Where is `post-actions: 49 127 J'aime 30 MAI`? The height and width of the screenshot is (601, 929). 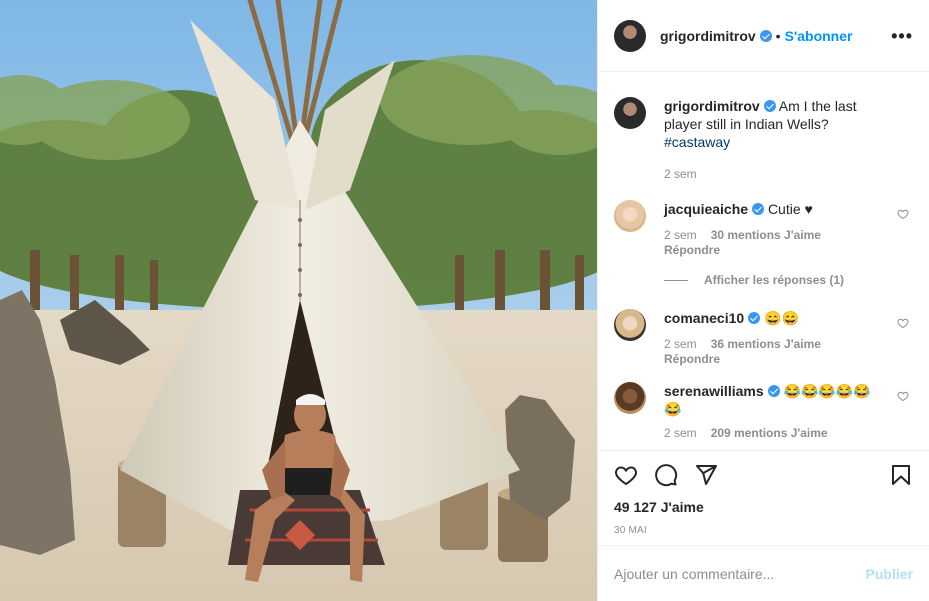 post-actions: 49 127 J'aime 30 MAI is located at coordinates (763, 497).